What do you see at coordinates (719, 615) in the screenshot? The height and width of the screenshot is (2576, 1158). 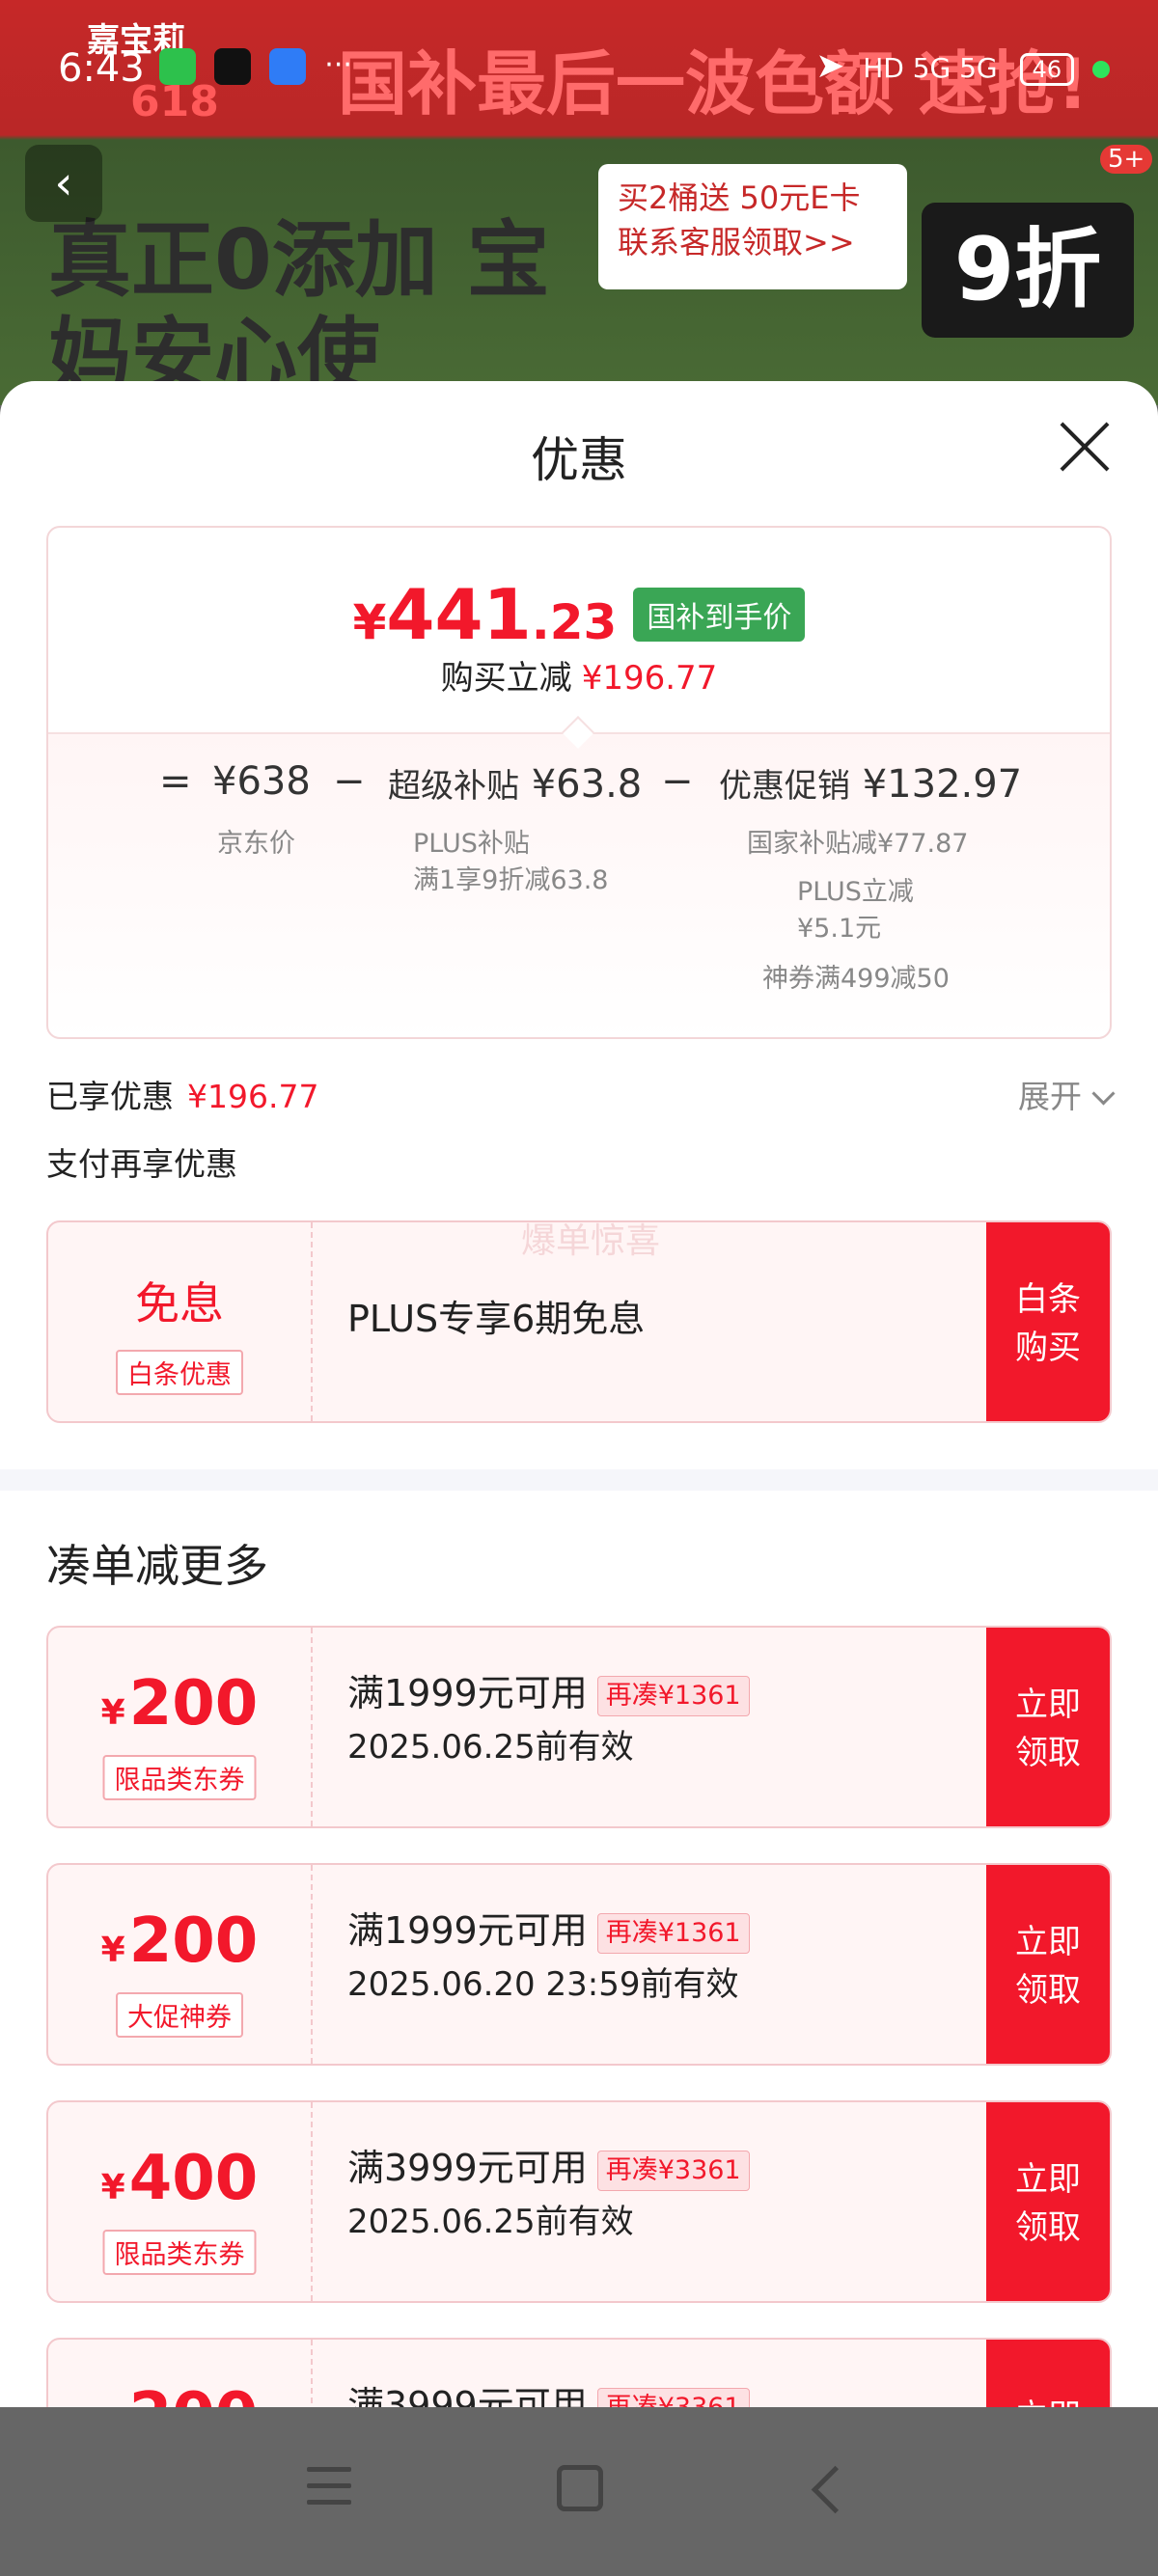 I see `subsidy-price-tag: 国补到手价` at bounding box center [719, 615].